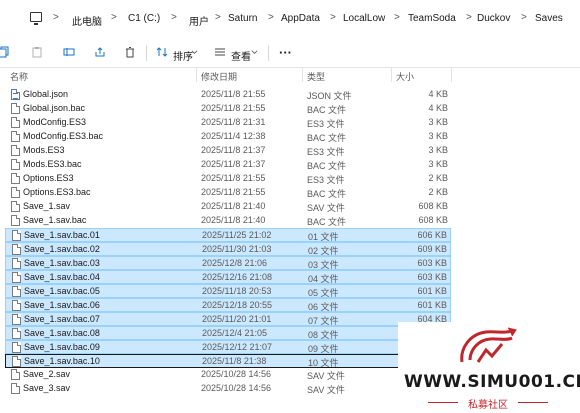 The width and height of the screenshot is (580, 413). Describe the element at coordinates (47, 206) in the screenshot. I see `file-name: Save_1.sav` at that location.